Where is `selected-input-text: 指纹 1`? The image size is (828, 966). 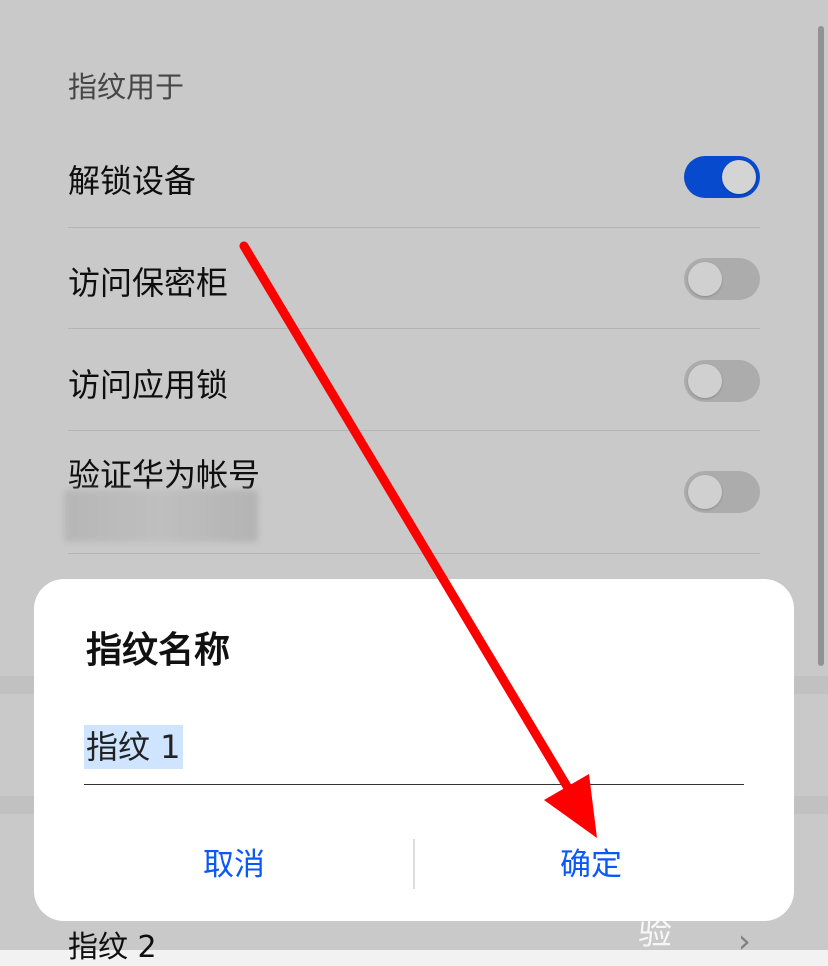 selected-input-text: 指纹 1 is located at coordinates (133, 747).